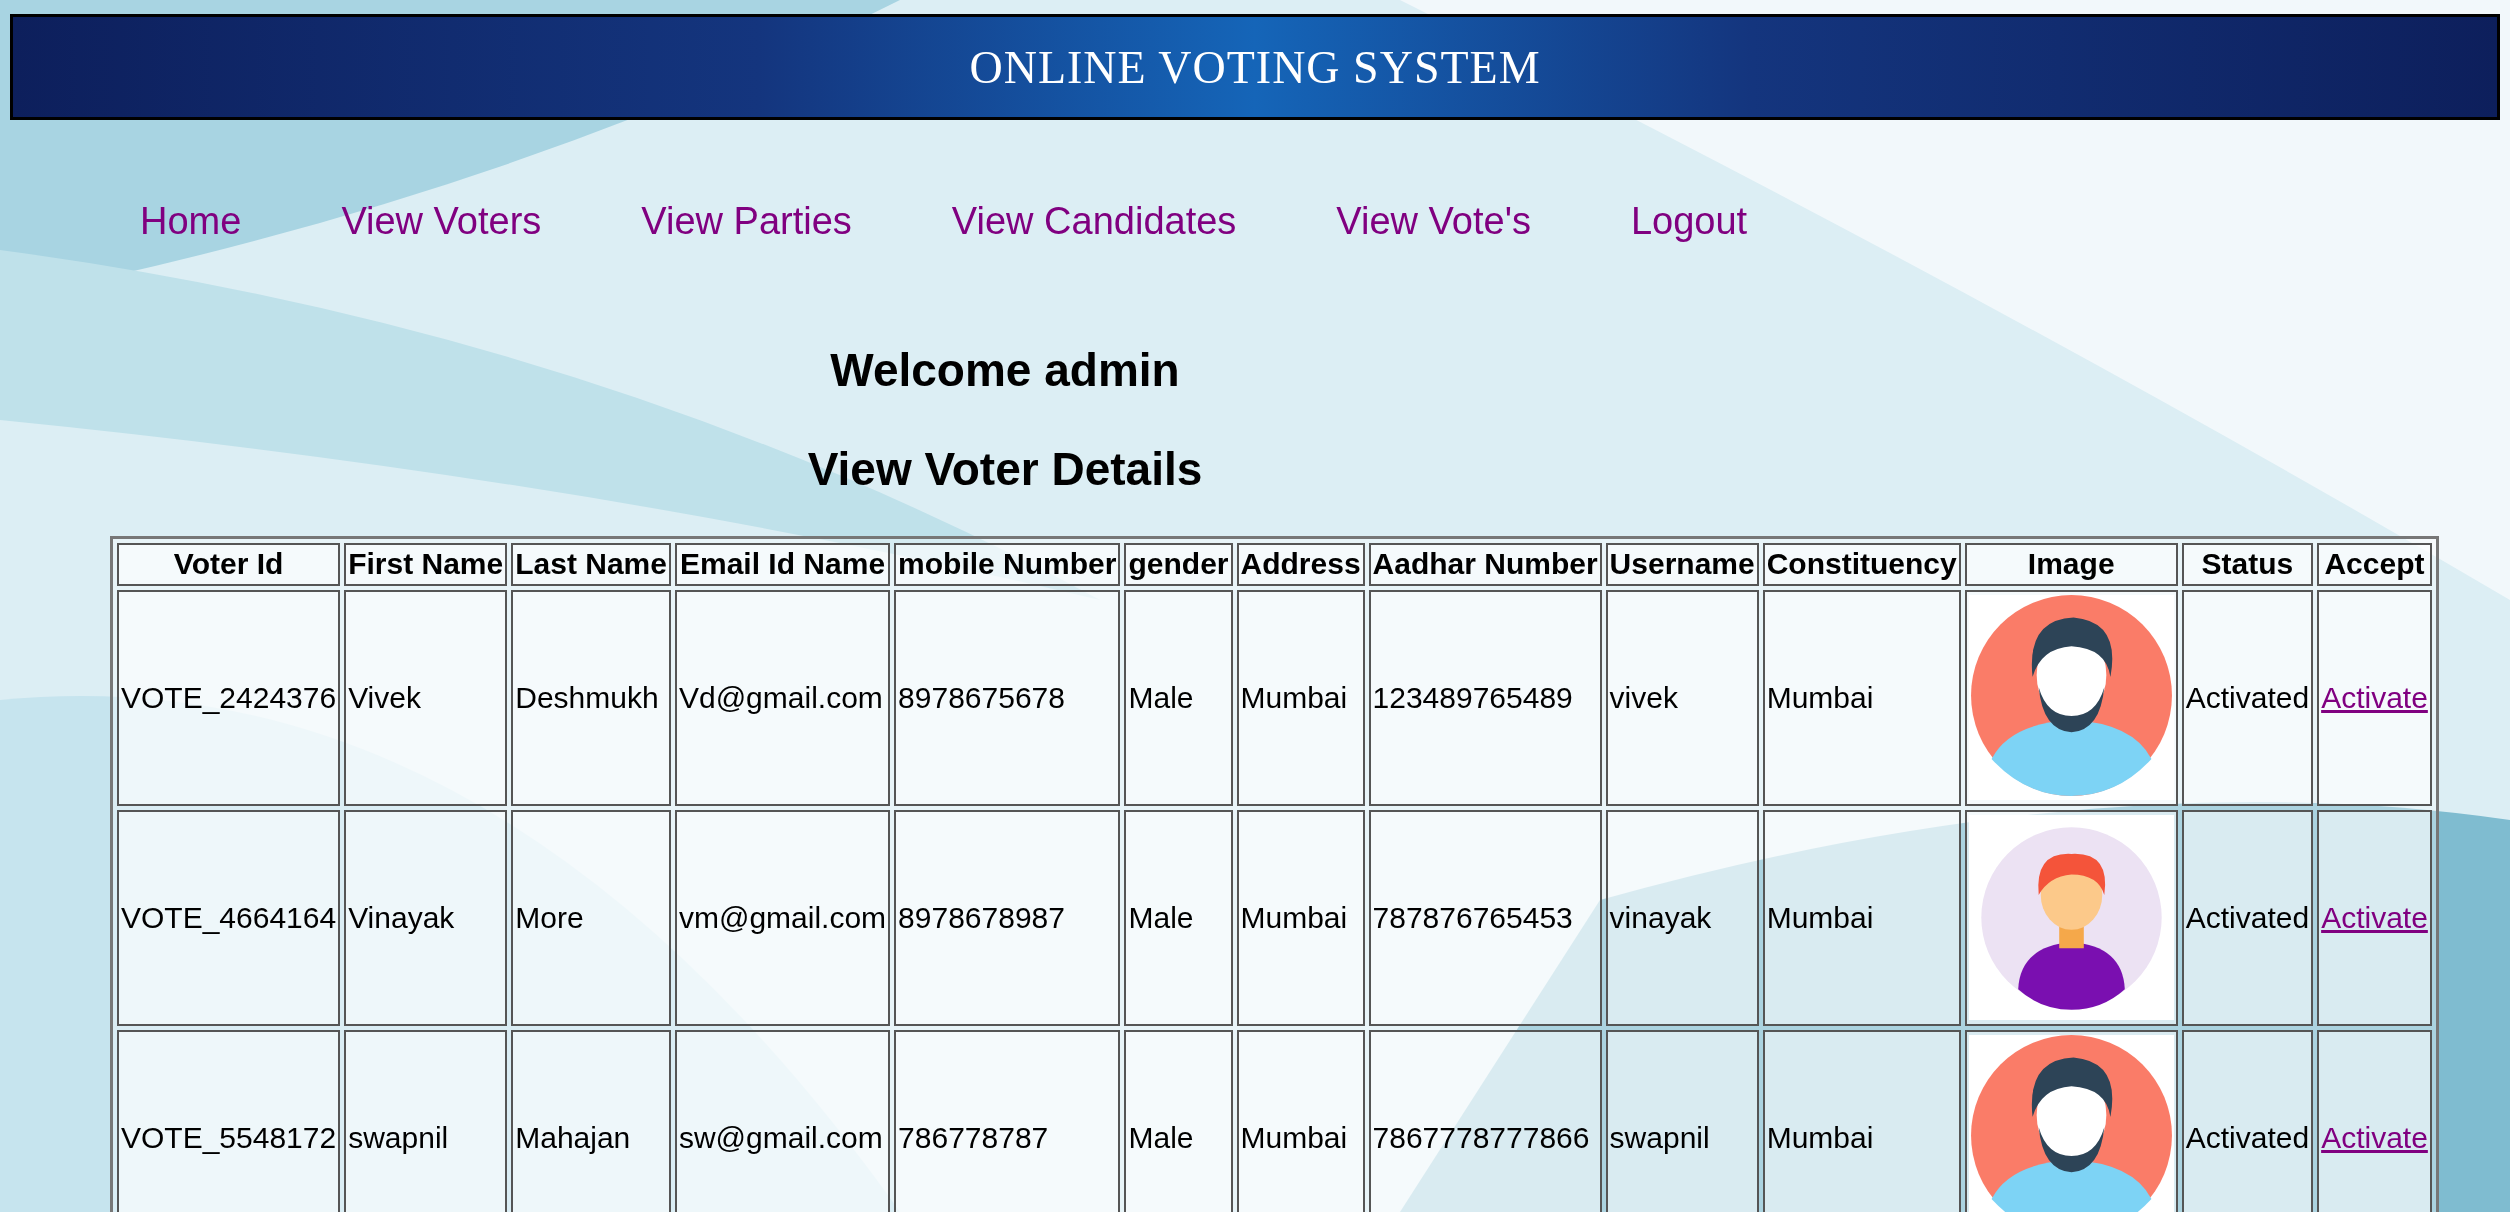  What do you see at coordinates (591, 1120) in the screenshot?
I see `table-cell: Mahajan` at bounding box center [591, 1120].